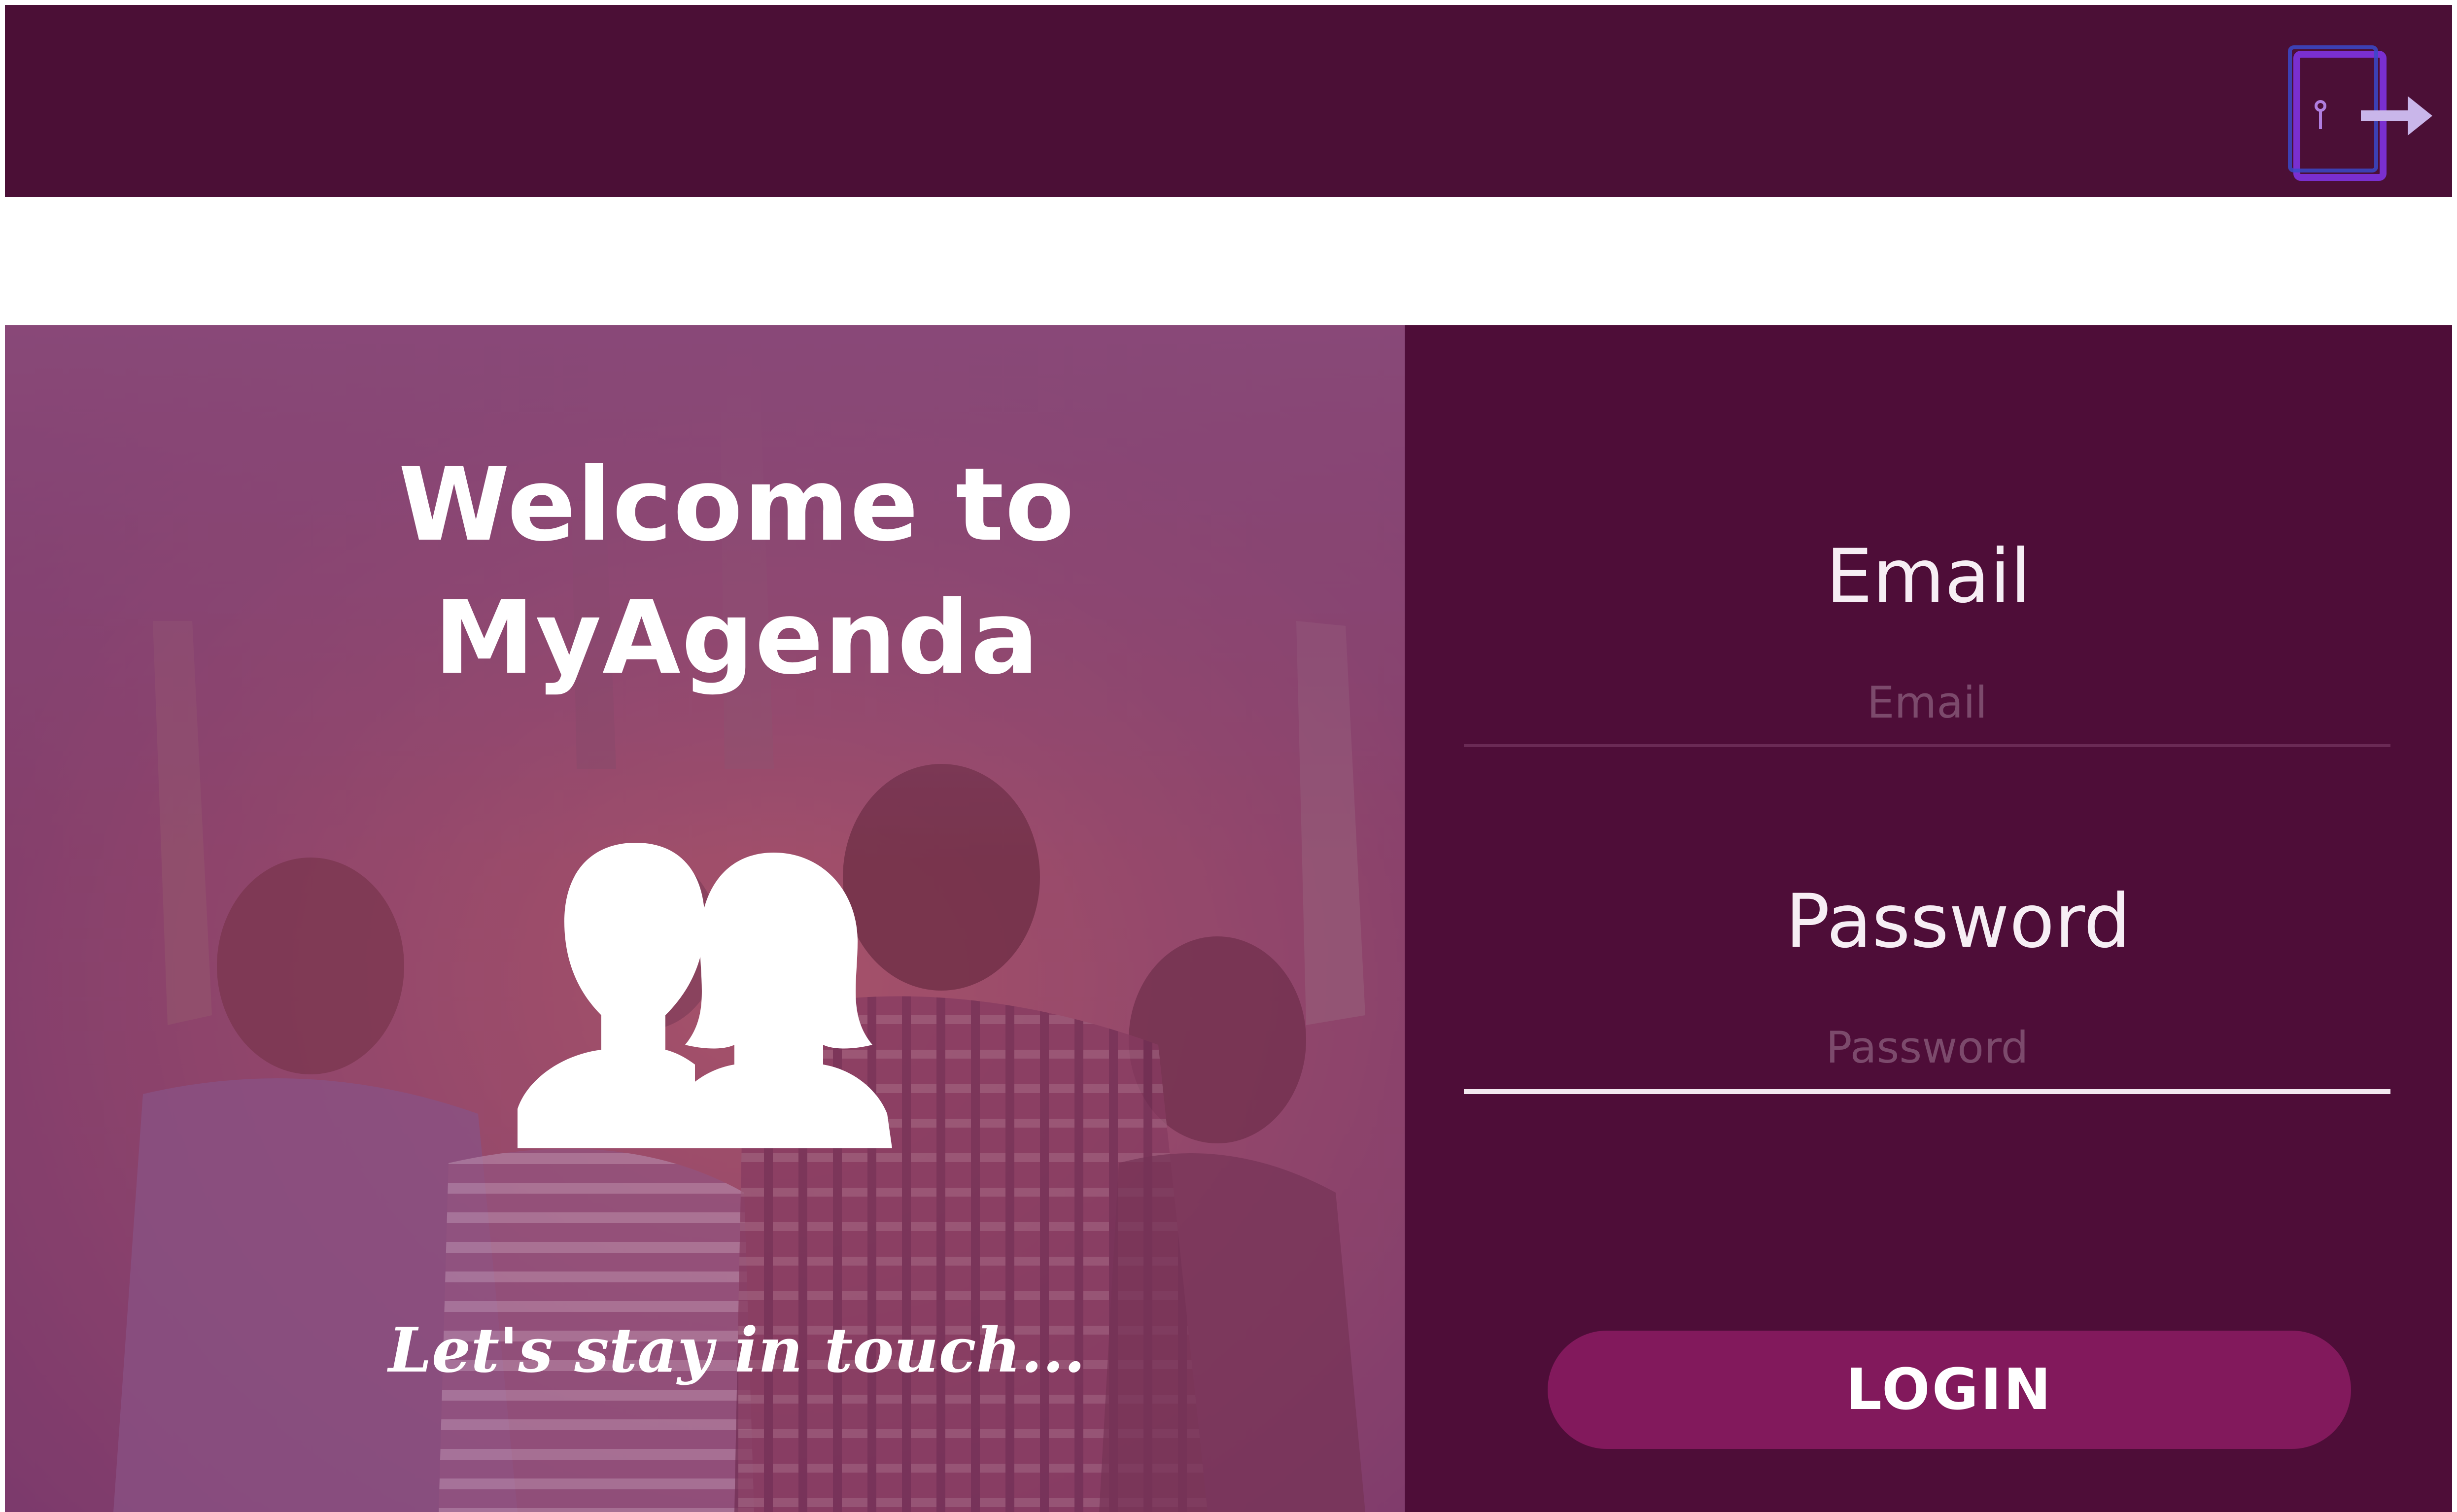 The width and height of the screenshot is (2457, 1512). Describe the element at coordinates (1927, 1050) in the screenshot. I see `password-input` at that location.